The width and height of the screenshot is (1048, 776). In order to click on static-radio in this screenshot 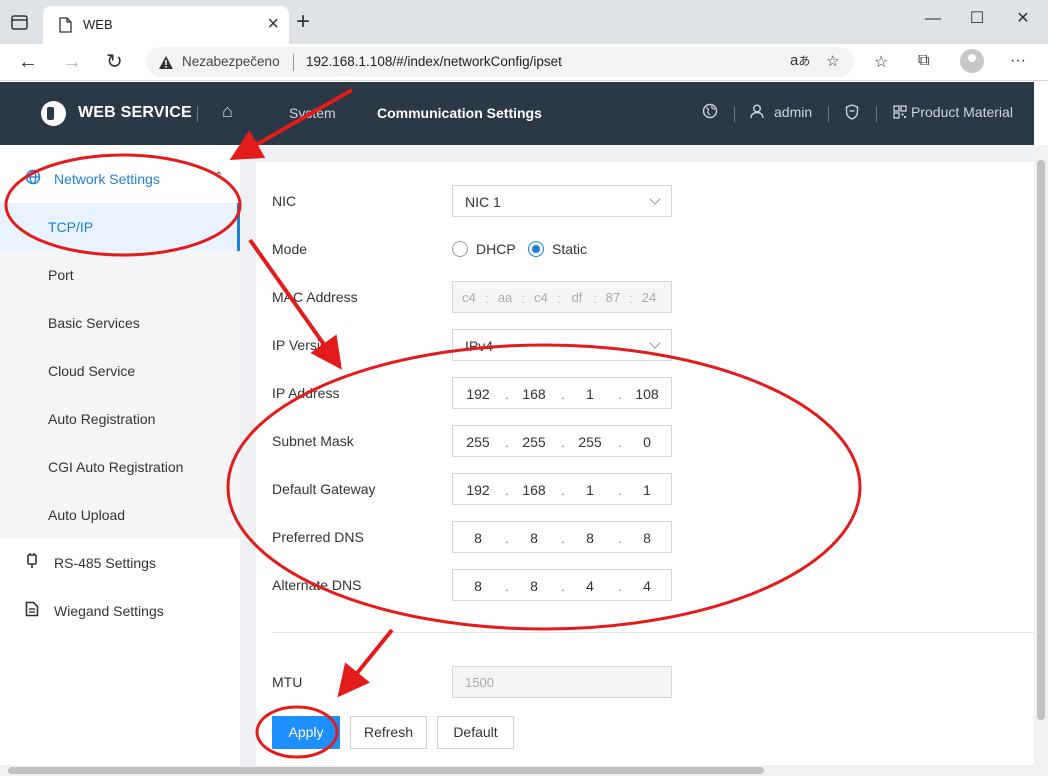, I will do `click(536, 249)`.